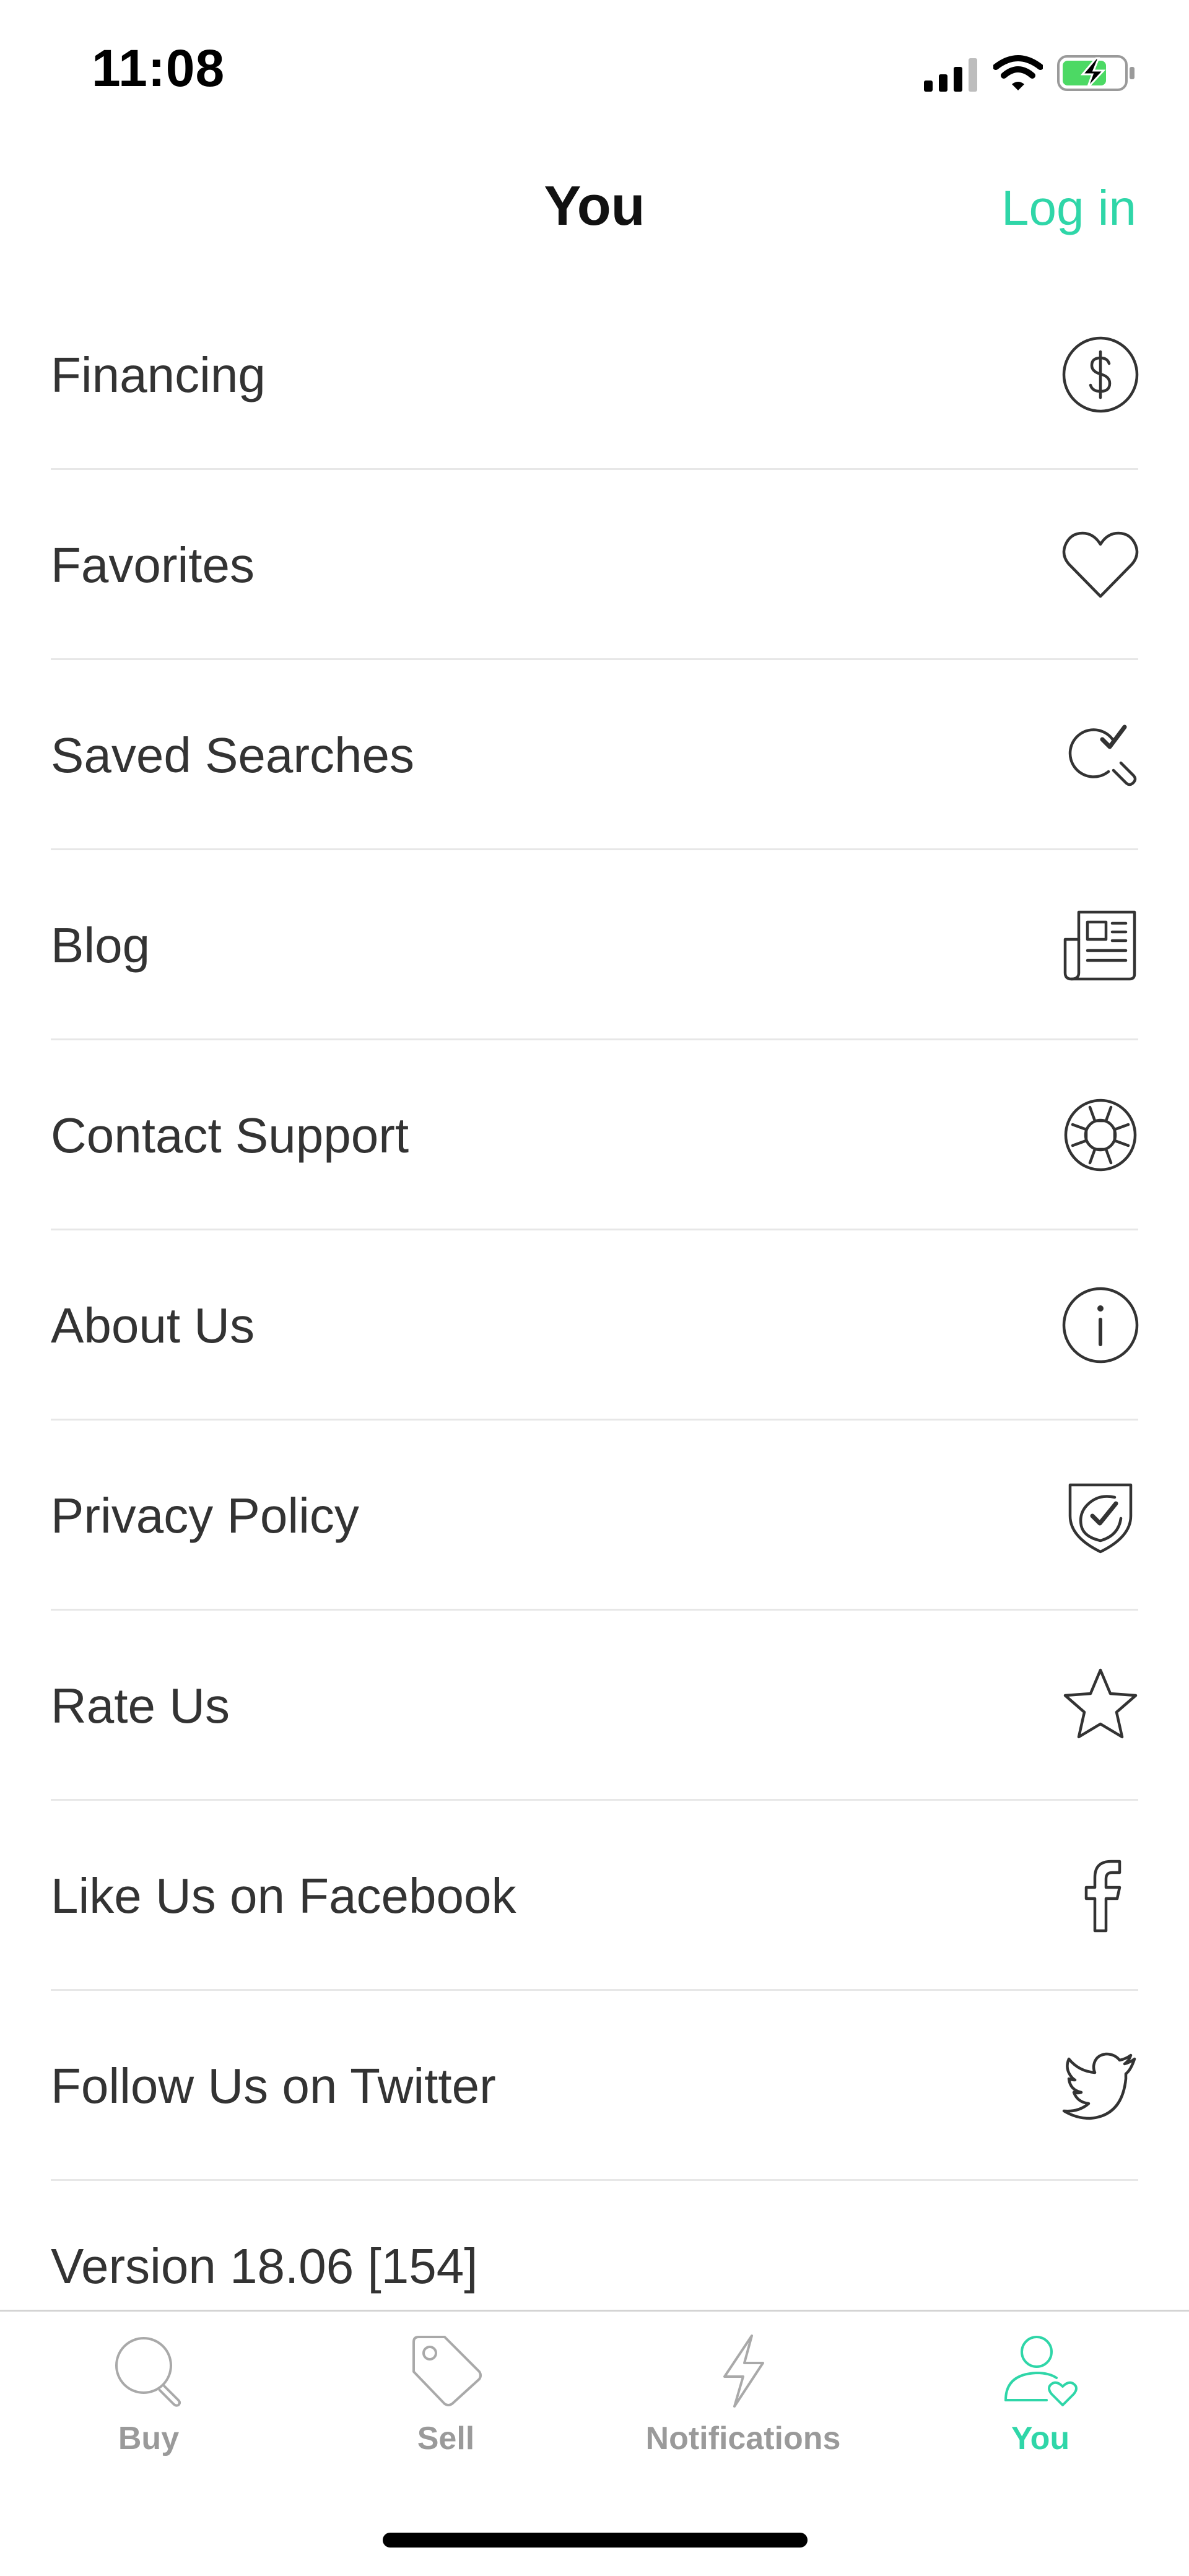 This screenshot has width=1189, height=2576. Describe the element at coordinates (283, 1895) in the screenshot. I see `menu-item-label: Like Us on Facebook` at that location.